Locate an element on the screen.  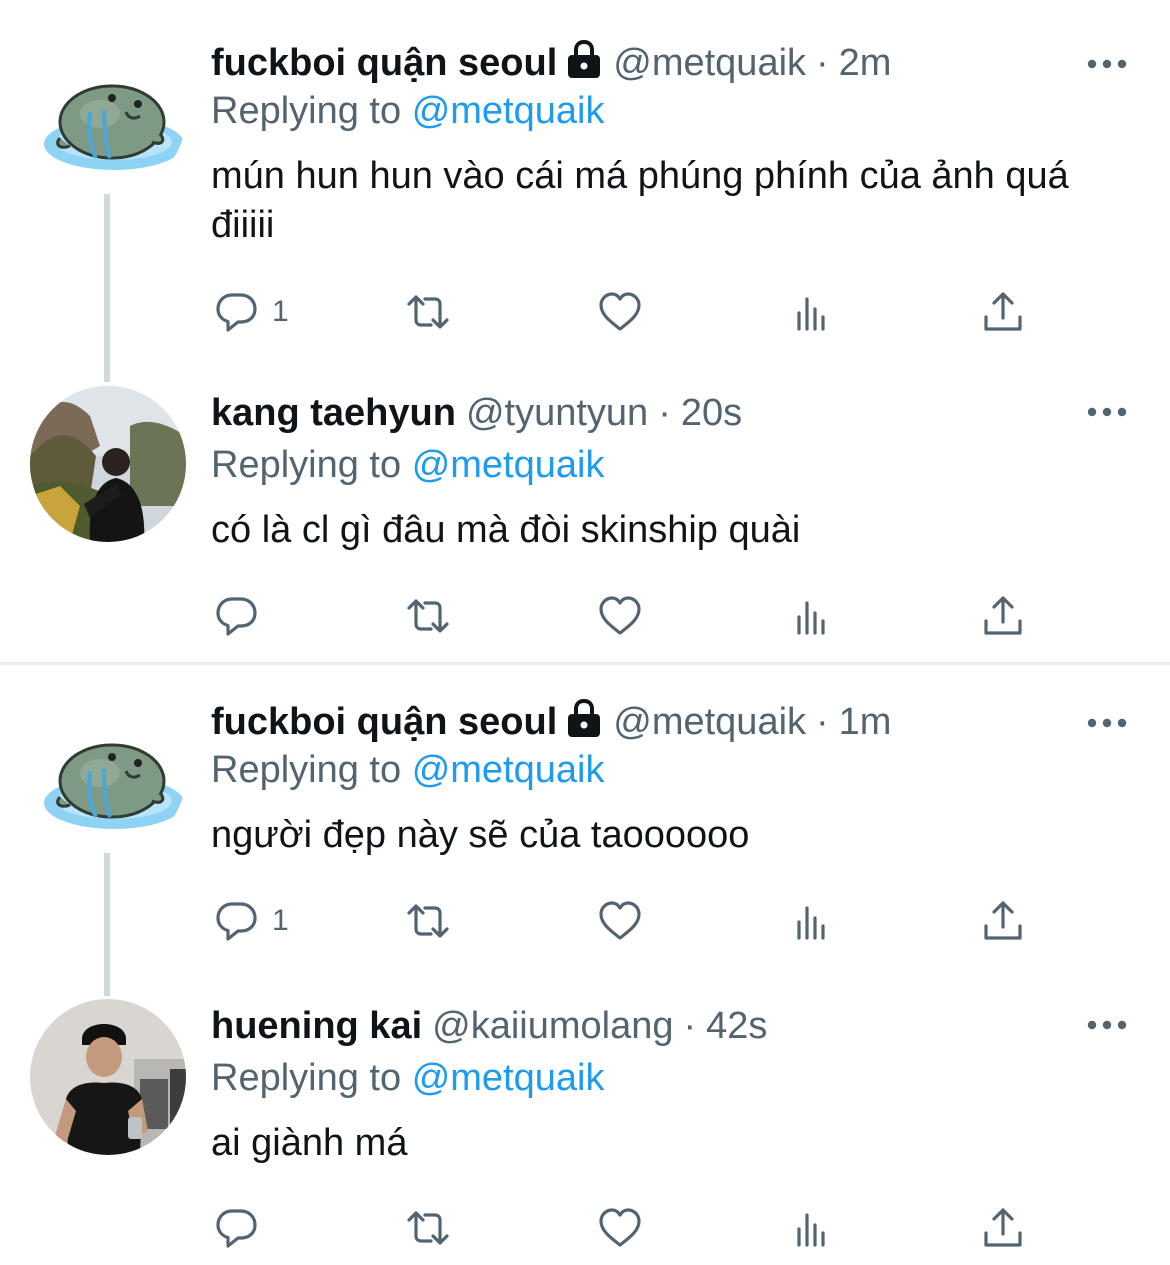
display-name: huening kai is located at coordinates (316, 1026).